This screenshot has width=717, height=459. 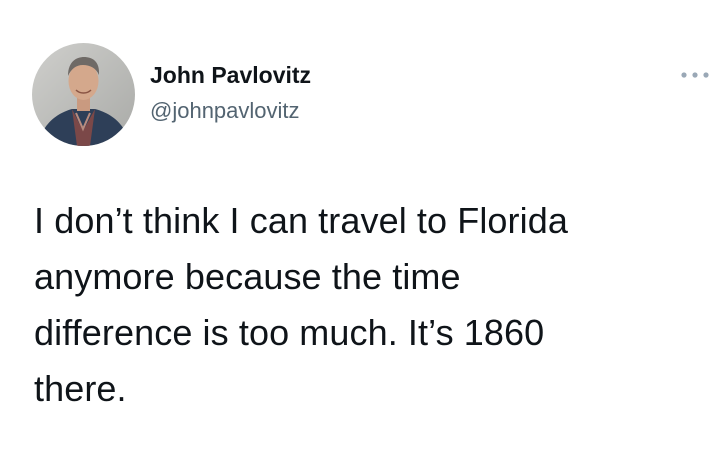 I want to click on author-handle: @johnpavlovitz, so click(x=225, y=111).